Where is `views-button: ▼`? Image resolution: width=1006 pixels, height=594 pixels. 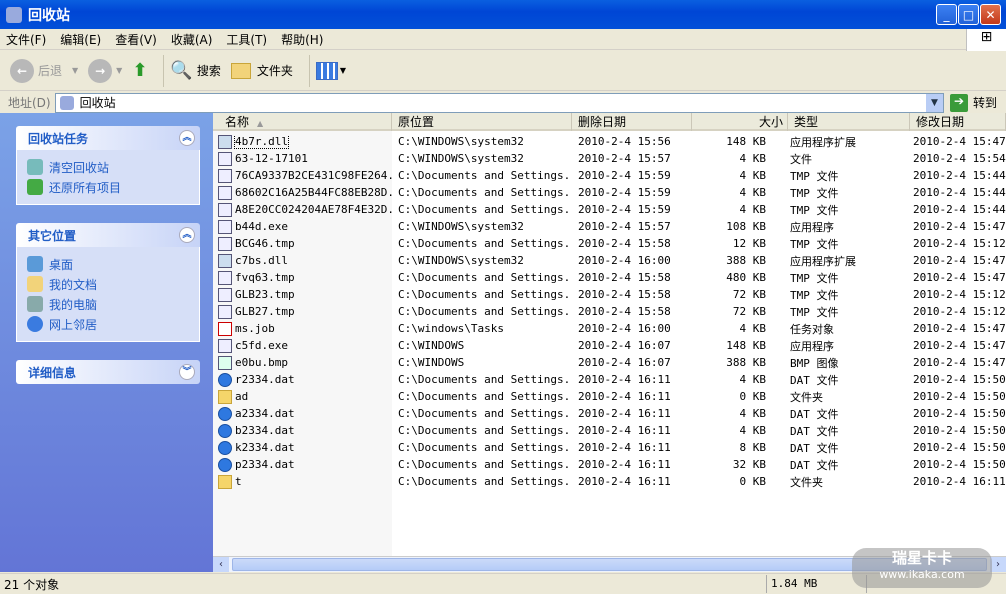 views-button: ▼ is located at coordinates (330, 70).